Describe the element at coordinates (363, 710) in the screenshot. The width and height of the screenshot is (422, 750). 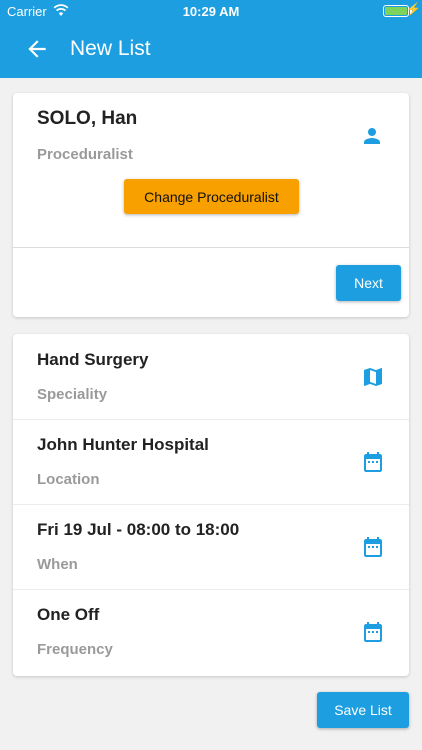
I see `save-list-button: Save List` at that location.